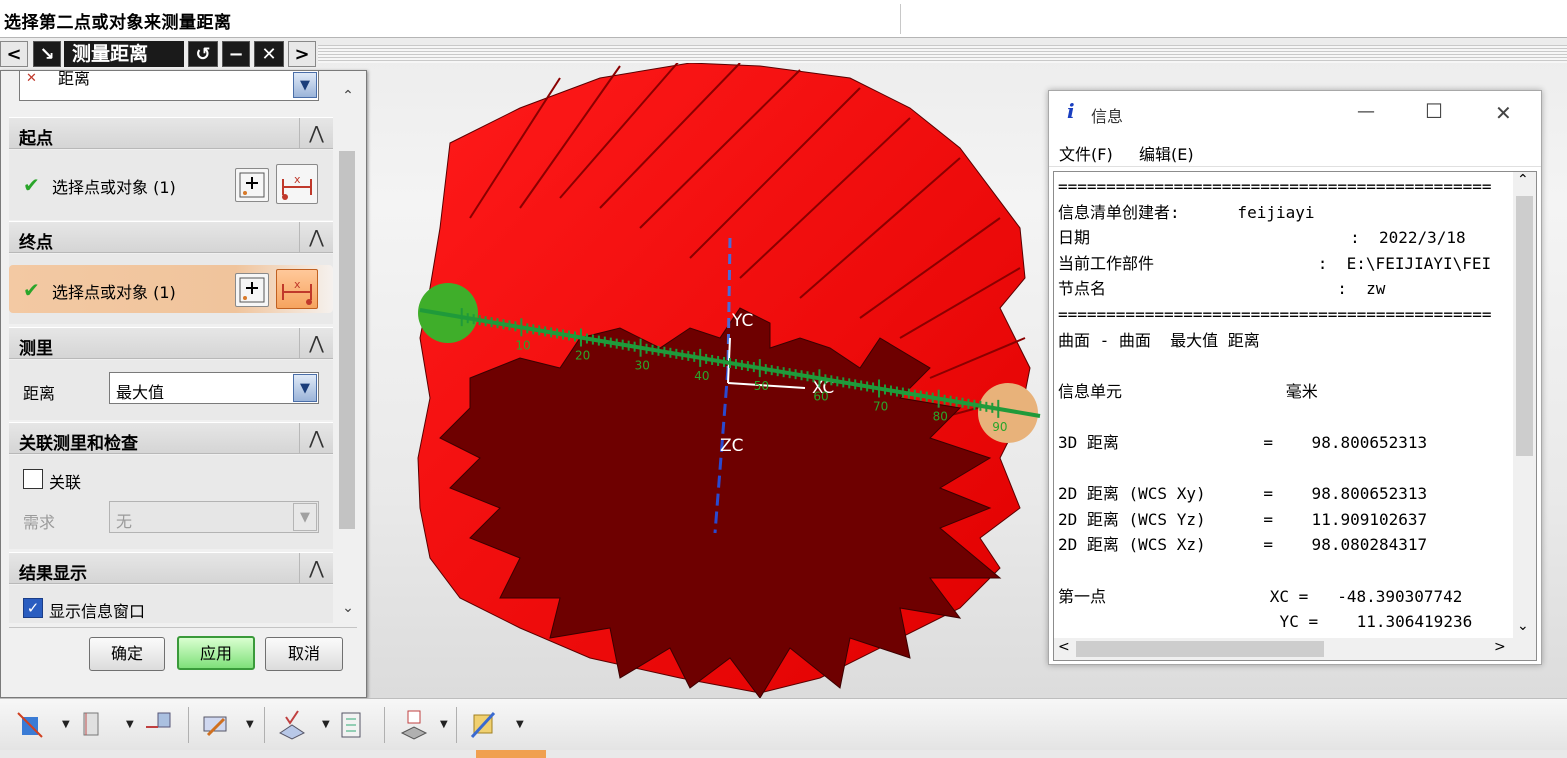 The width and height of the screenshot is (1567, 758). What do you see at coordinates (304, 654) in the screenshot?
I see `cancel-button: 取消` at bounding box center [304, 654].